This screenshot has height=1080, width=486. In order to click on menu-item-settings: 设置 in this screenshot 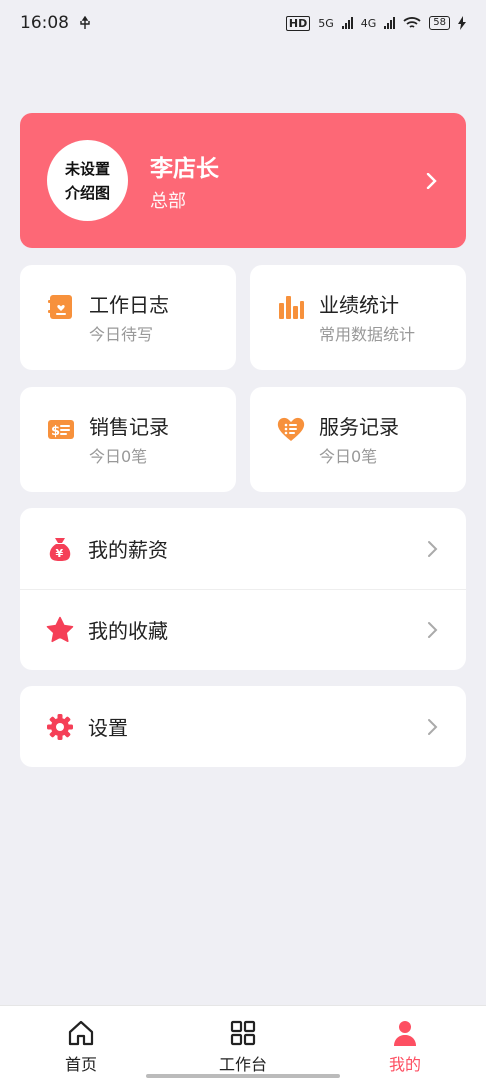, I will do `click(243, 726)`.